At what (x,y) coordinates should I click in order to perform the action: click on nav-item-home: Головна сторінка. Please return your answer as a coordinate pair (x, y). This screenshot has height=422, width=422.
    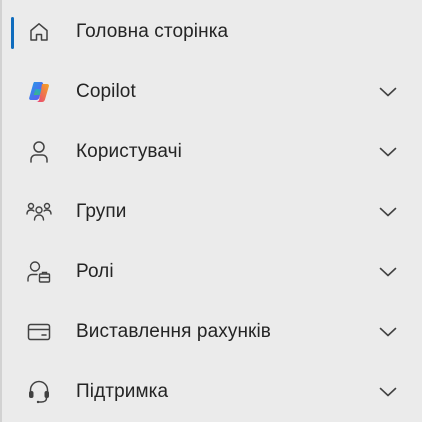
    Looking at the image, I should click on (211, 32).